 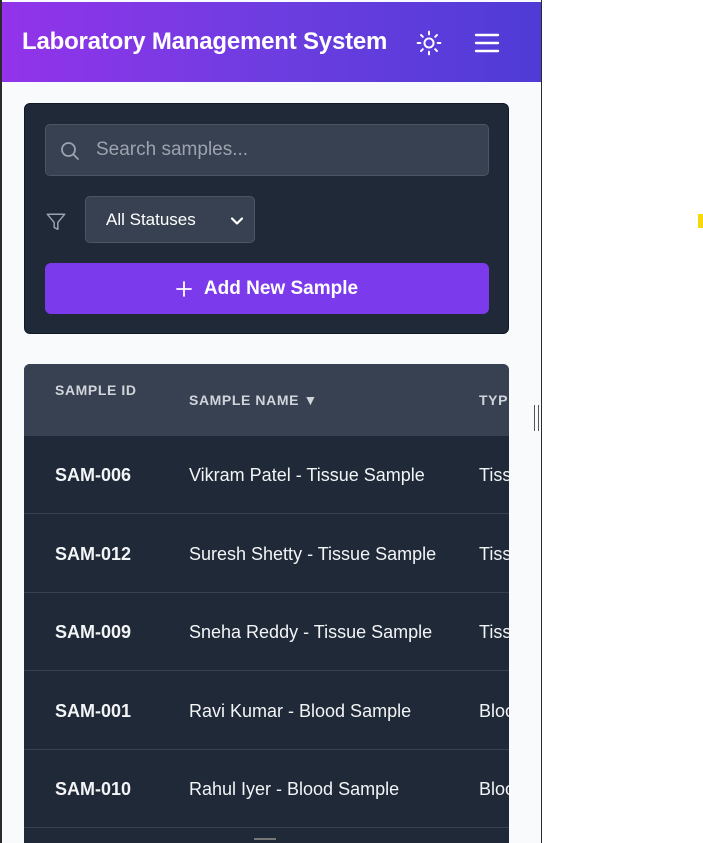 I want to click on table-header: SAMPLE ID SAMPLE NAME ▼ TYP, so click(x=266, y=400).